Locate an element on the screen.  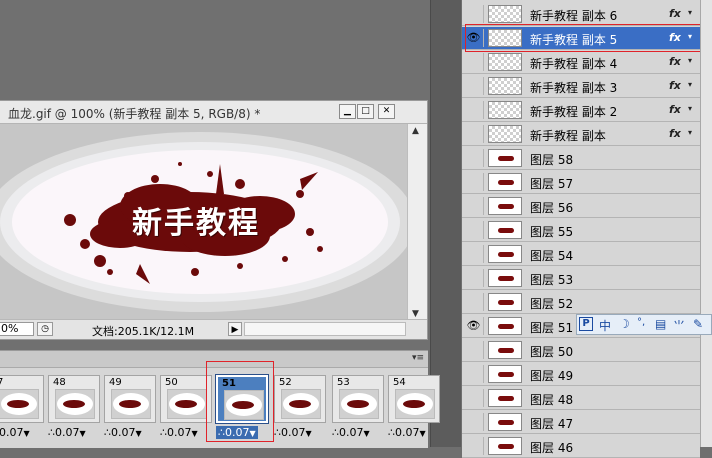
layer-row: 图层 50 is located at coordinates (581, 350).